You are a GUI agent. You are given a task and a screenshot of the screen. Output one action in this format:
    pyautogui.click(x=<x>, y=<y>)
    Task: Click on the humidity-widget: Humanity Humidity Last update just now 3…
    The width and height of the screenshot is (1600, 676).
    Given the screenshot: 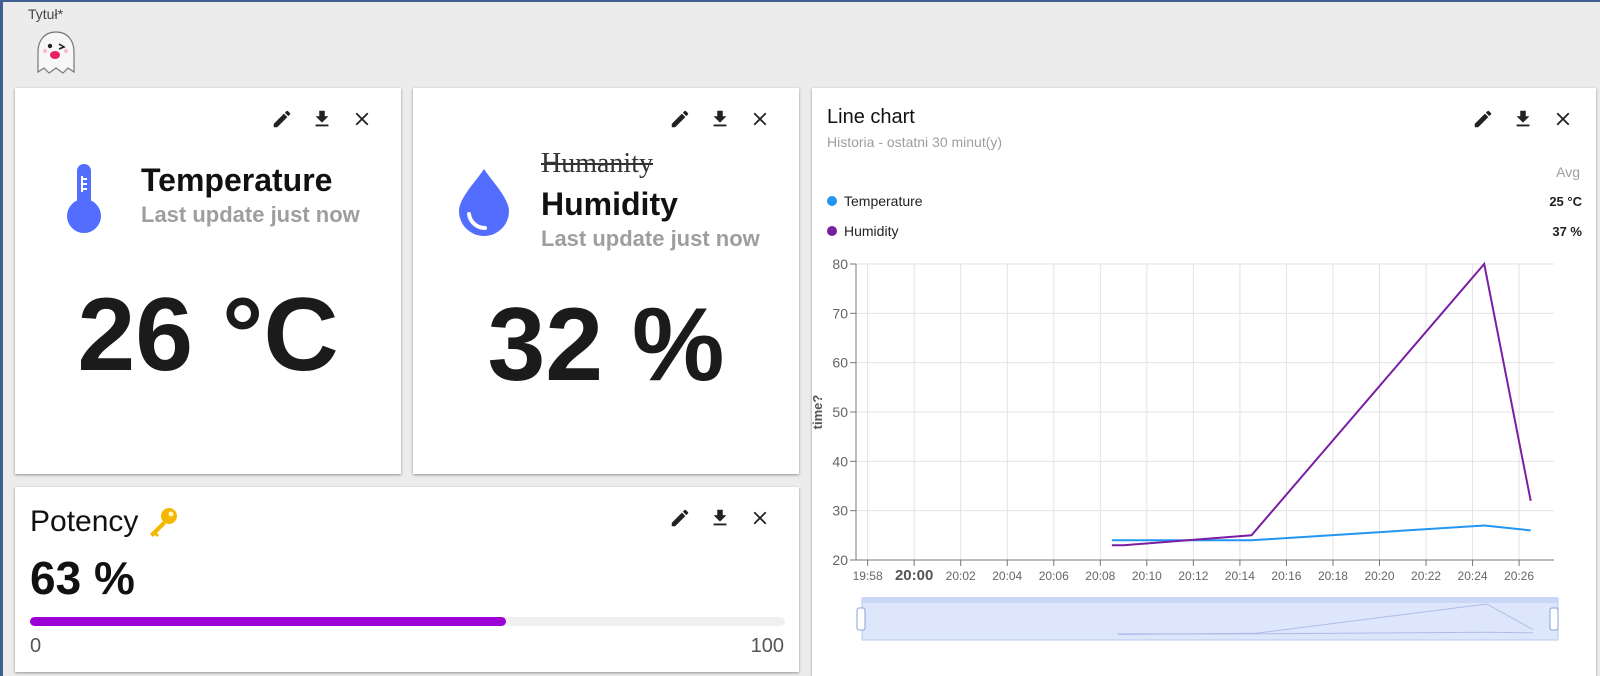 What is the action you would take?
    pyautogui.click(x=606, y=281)
    